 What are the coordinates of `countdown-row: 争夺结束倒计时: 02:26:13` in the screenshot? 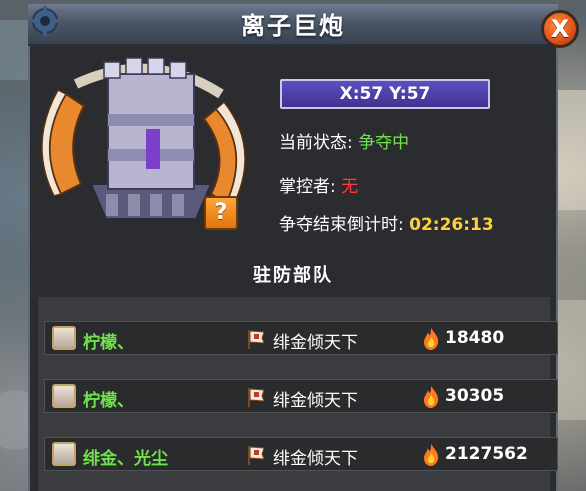 It's located at (386, 222).